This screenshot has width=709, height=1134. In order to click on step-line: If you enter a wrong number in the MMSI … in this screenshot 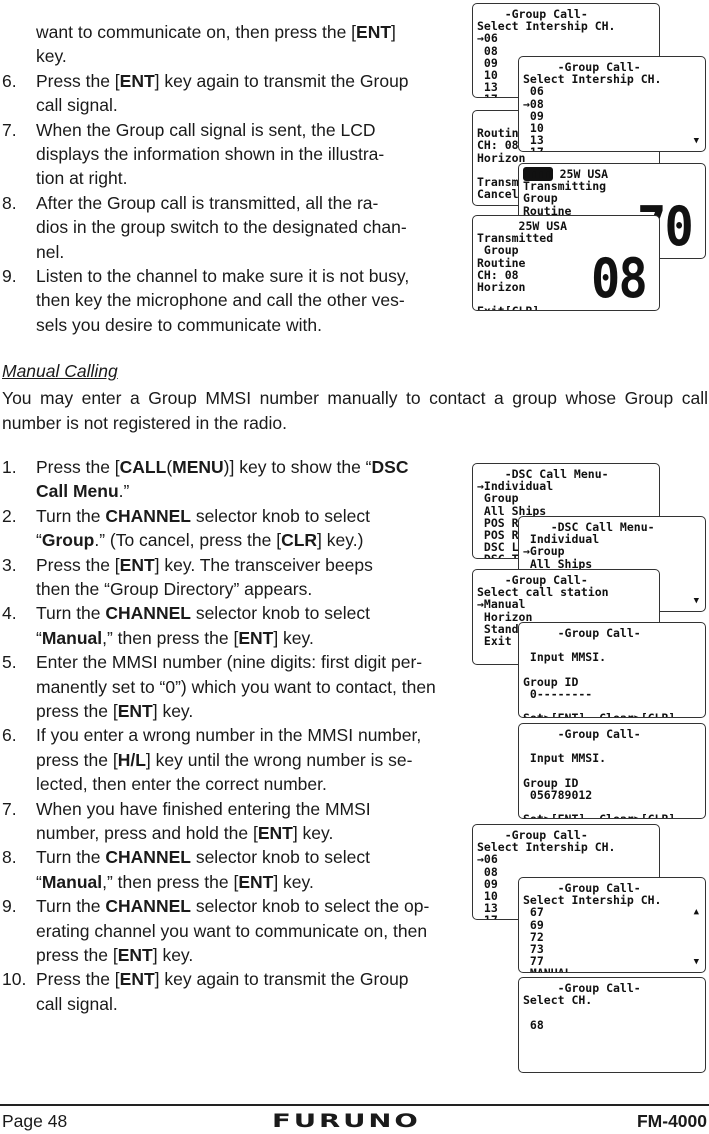, I will do `click(229, 735)`.